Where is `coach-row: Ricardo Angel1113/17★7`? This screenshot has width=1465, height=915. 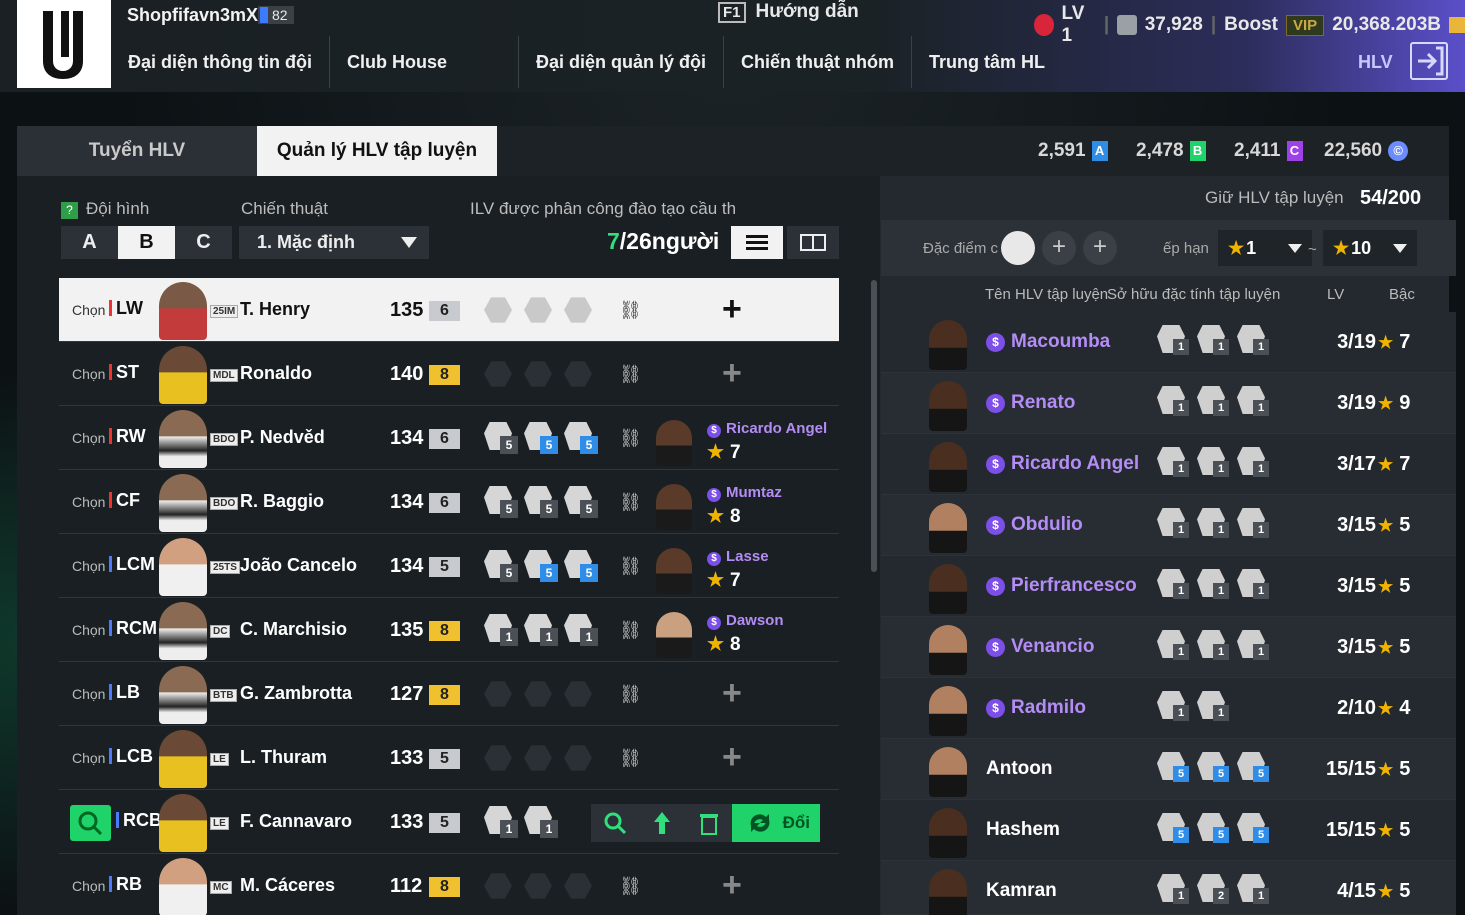 coach-row: Ricardo Angel1113/17★7 is located at coordinates (1168, 464).